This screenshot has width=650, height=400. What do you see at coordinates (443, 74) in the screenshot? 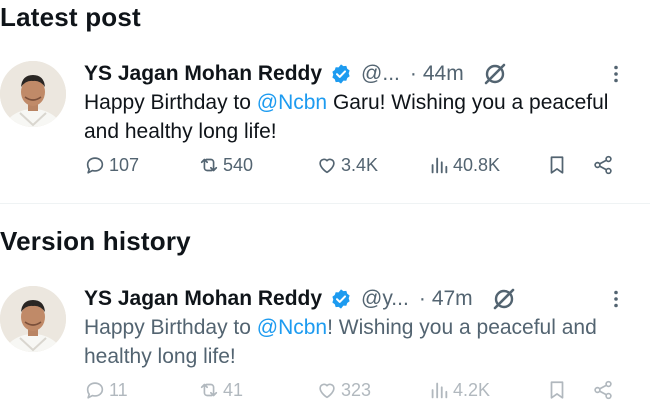
I see `post-time: 44m` at bounding box center [443, 74].